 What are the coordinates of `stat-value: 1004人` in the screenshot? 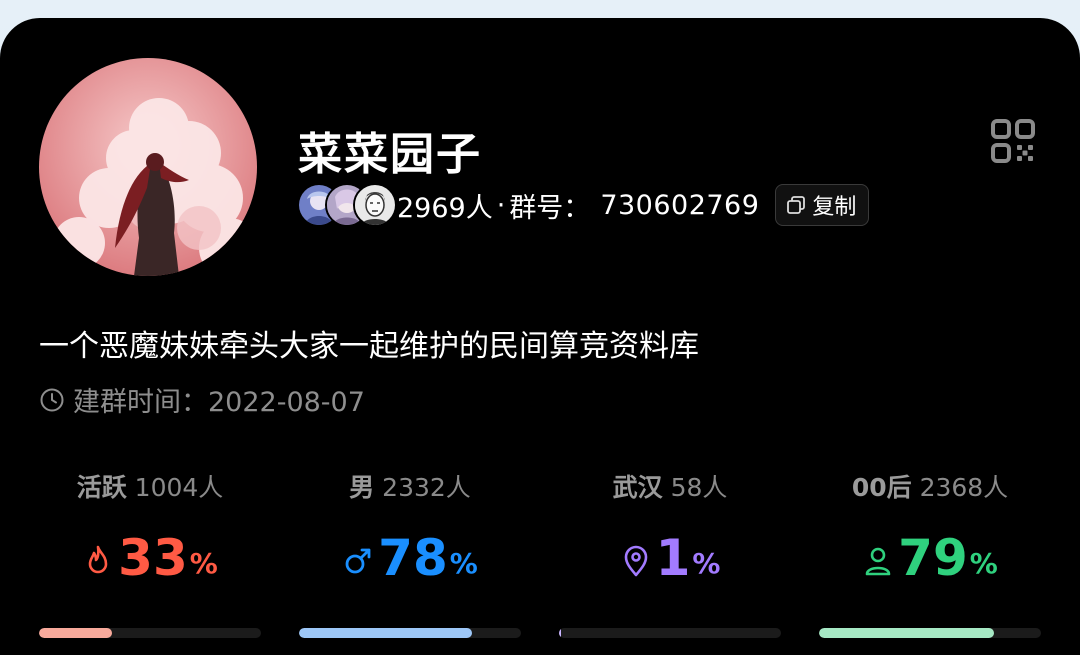 It's located at (179, 487).